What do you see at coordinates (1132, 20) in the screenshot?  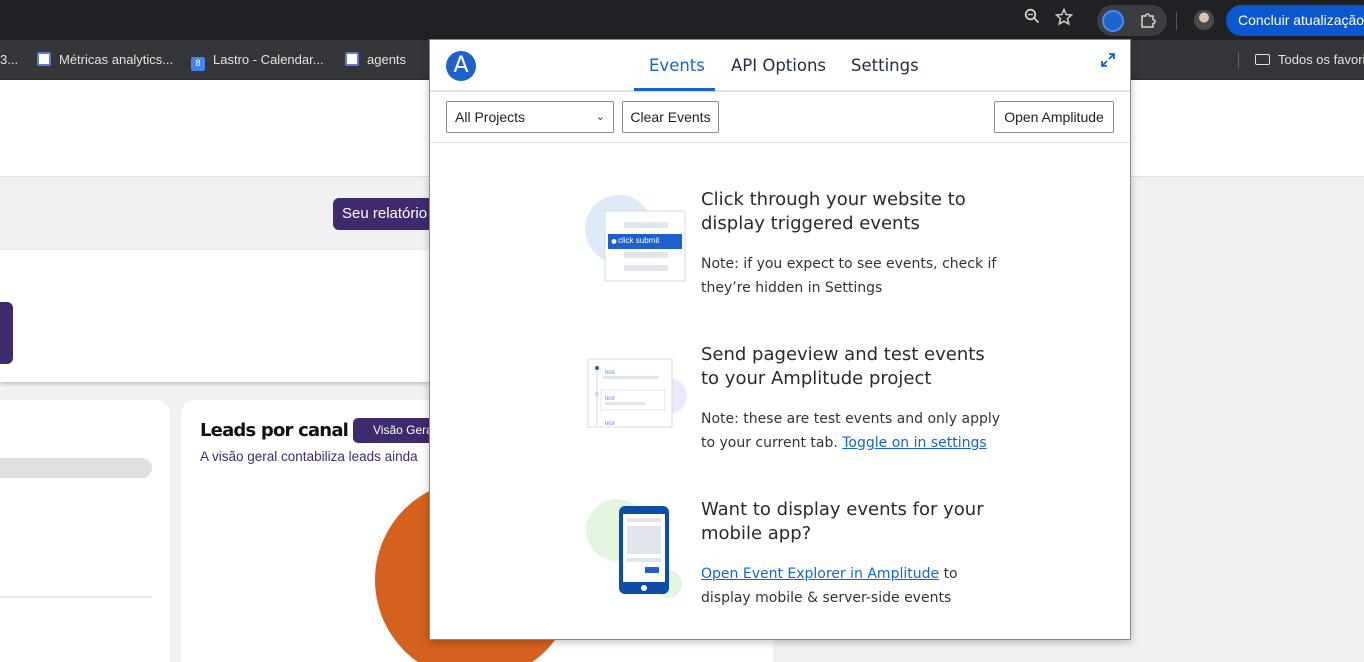 I see `extension-group` at bounding box center [1132, 20].